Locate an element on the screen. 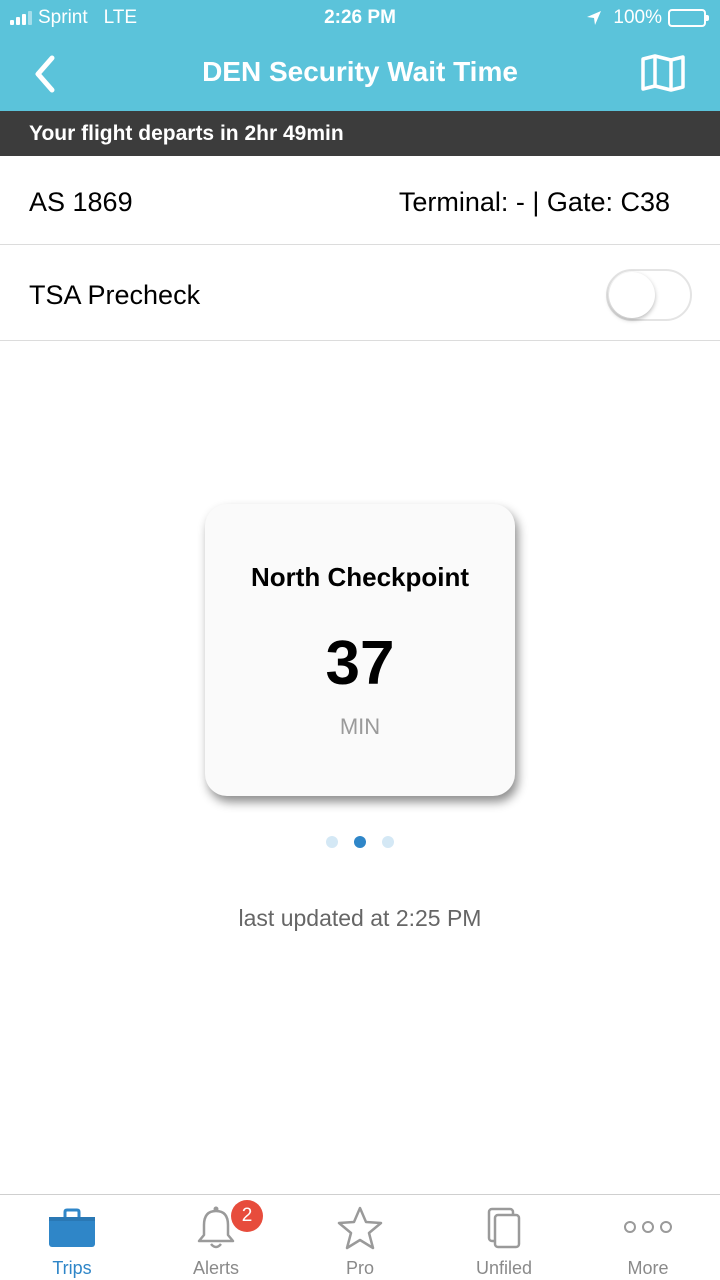 Image resolution: width=720 pixels, height=1280 pixels. tab-unfiled: Unfiled is located at coordinates (504, 1237).